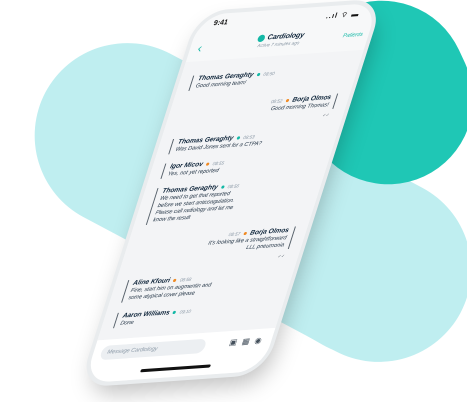 This screenshot has height=402, width=467. Describe the element at coordinates (127, 323) in the screenshot. I see `message-text: Done` at that location.